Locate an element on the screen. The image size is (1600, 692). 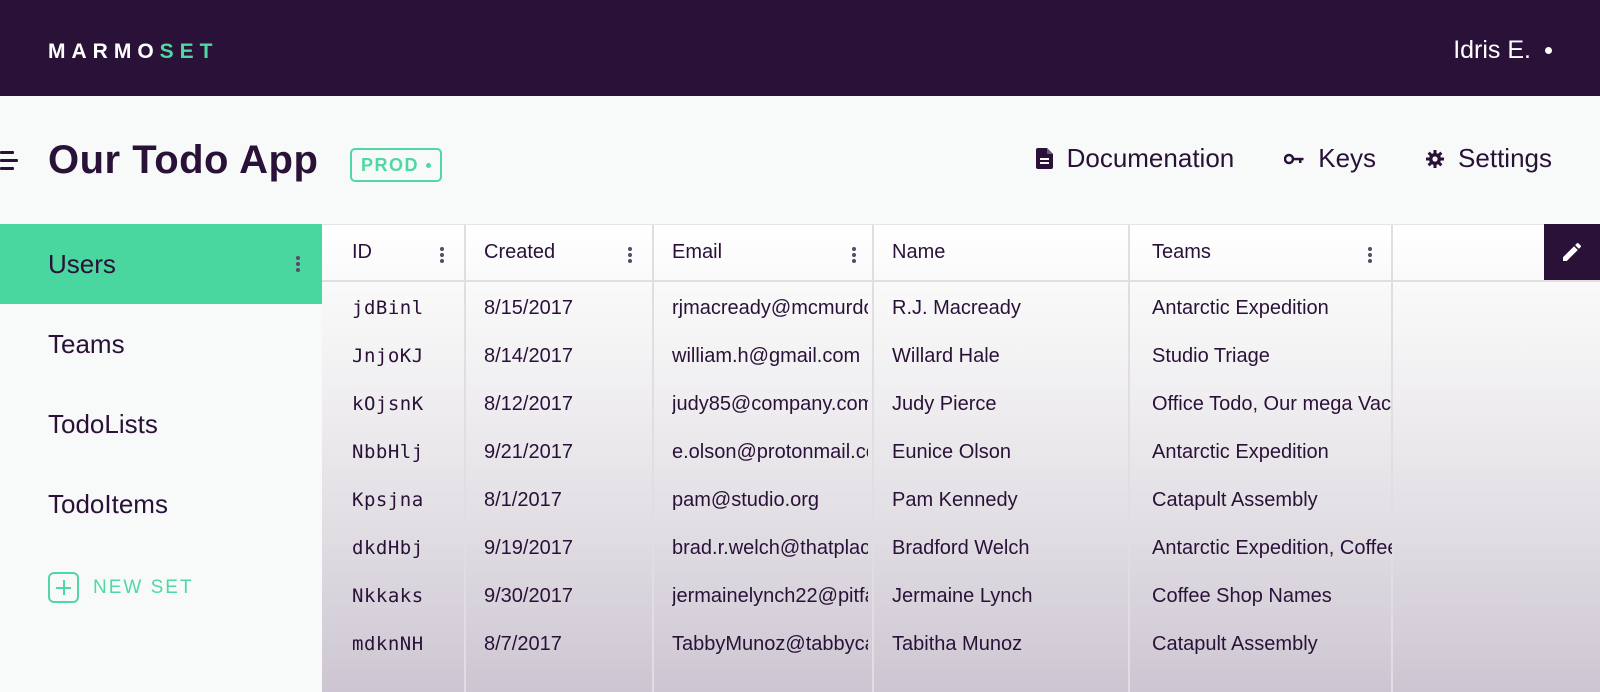
cell-name: Tabitha Munoz is located at coordinates (1008, 644).